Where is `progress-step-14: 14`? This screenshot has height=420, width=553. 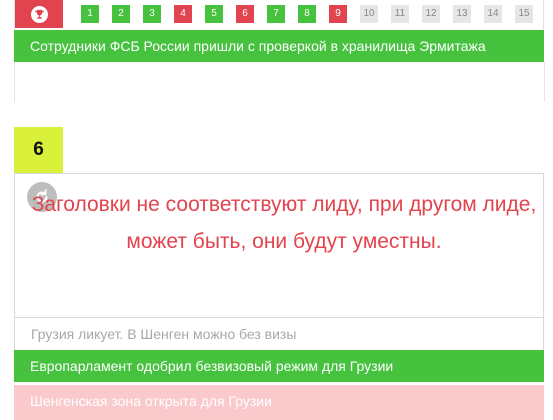
progress-step-14: 14 is located at coordinates (493, 14).